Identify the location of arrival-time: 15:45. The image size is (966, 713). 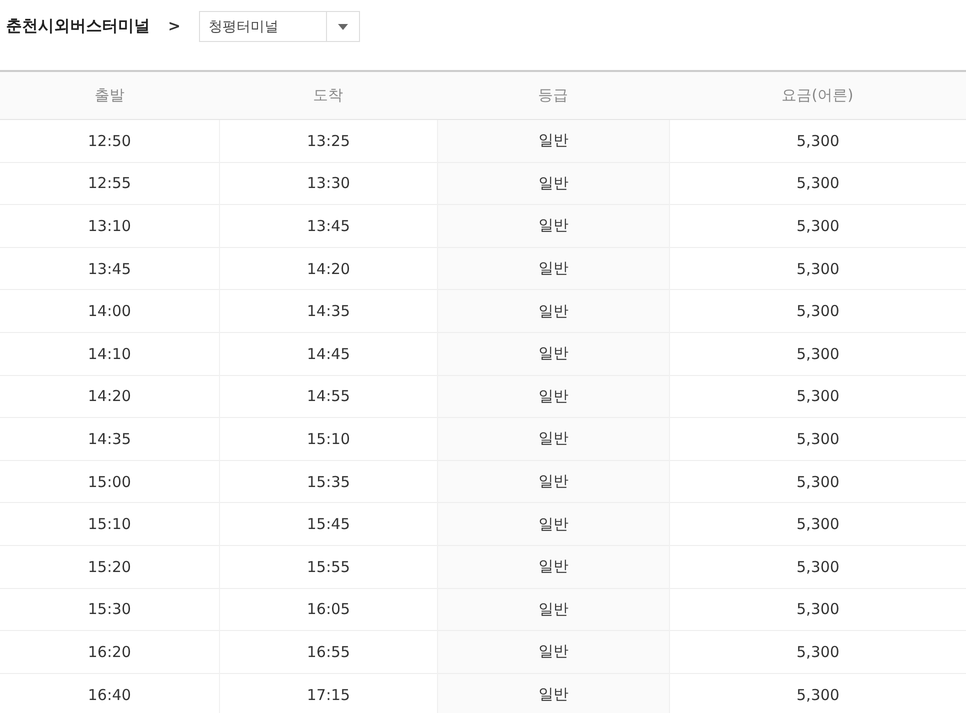
(328, 524).